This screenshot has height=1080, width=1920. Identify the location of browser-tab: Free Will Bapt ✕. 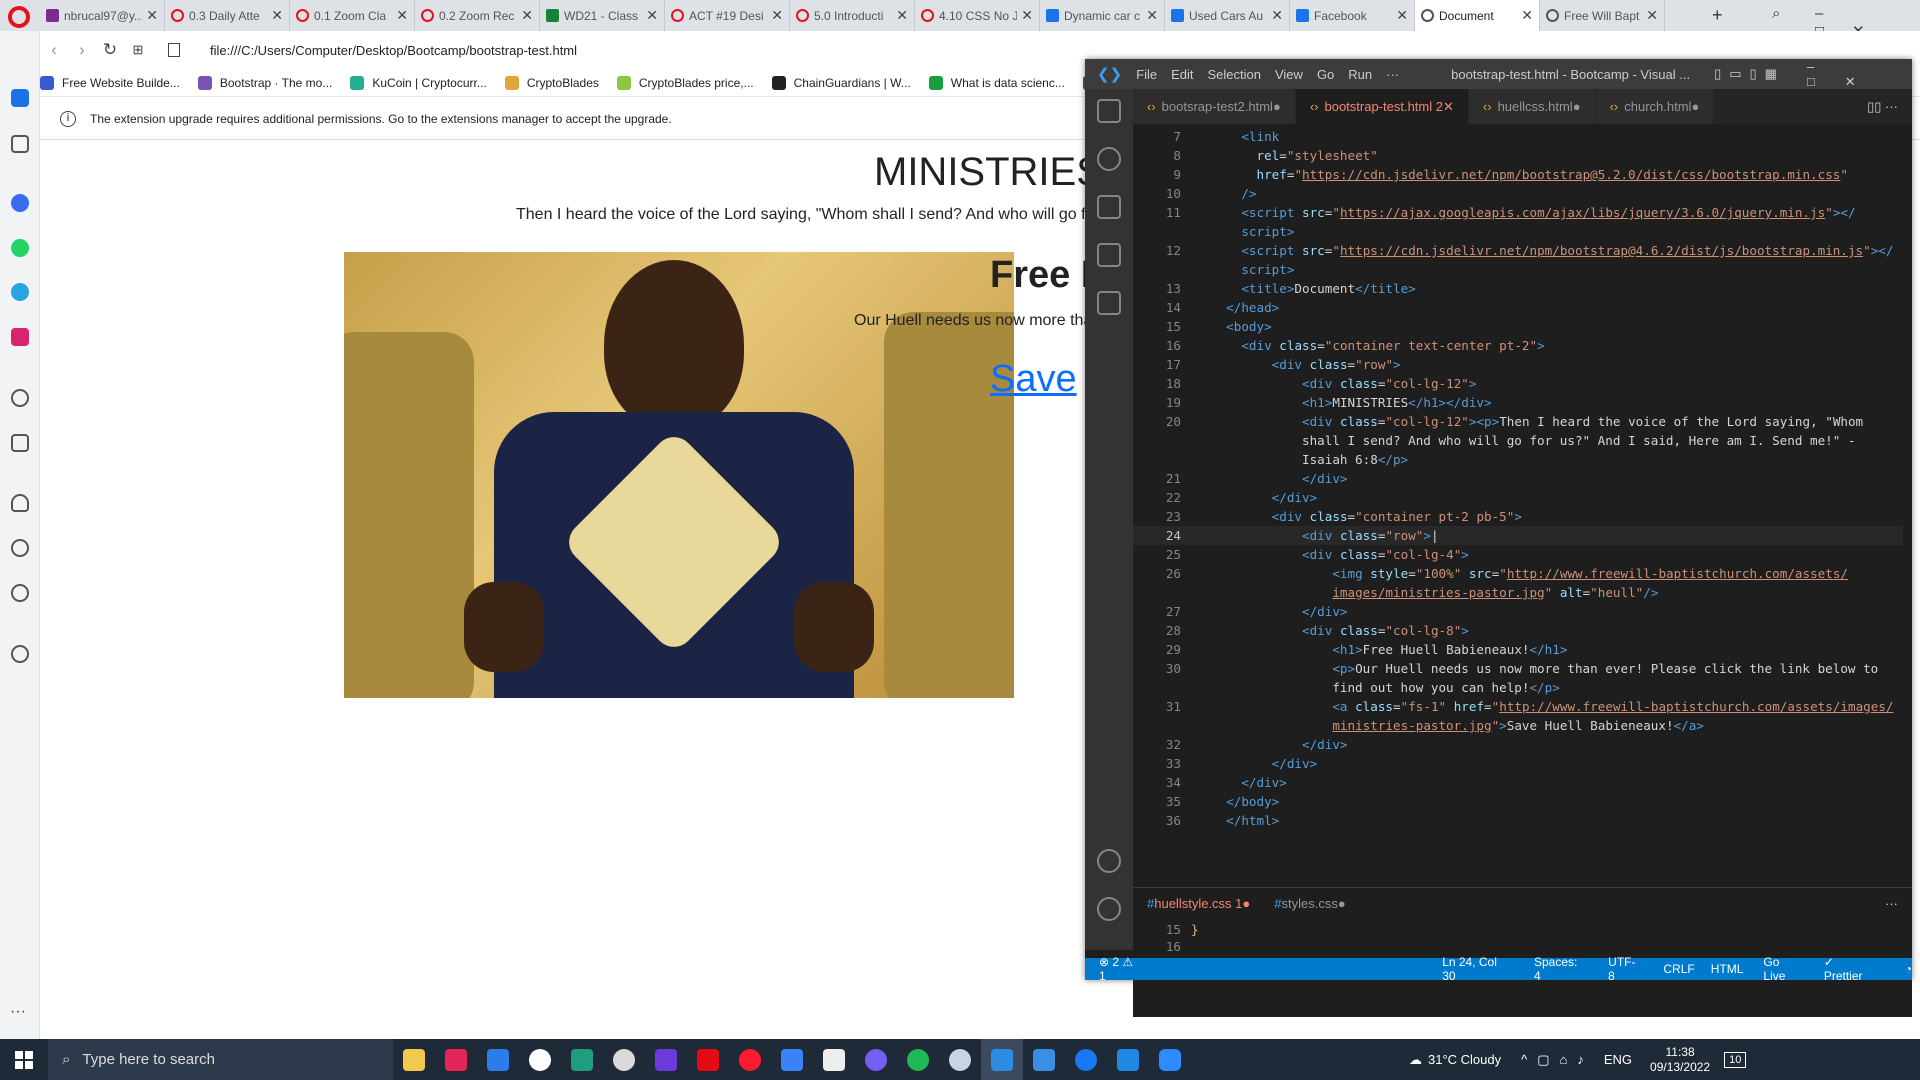
(1602, 15).